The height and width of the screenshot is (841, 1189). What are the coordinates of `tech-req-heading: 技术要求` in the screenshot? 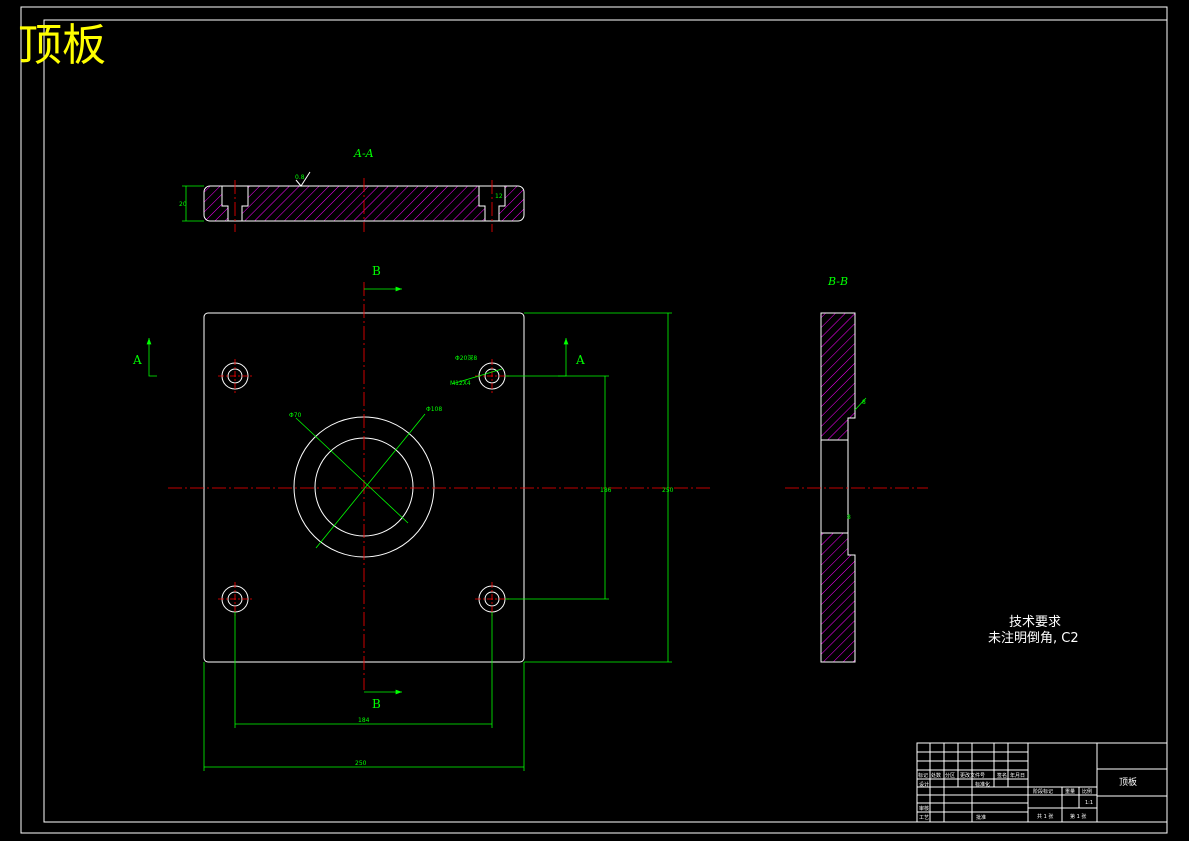 It's located at (1035, 622).